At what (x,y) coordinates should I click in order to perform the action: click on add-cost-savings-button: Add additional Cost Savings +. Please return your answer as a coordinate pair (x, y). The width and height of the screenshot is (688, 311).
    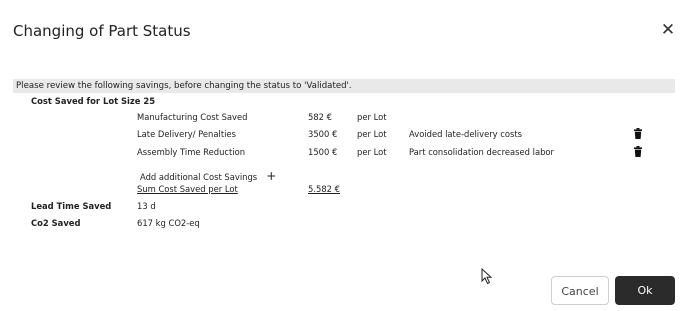
    Looking at the image, I should click on (208, 173).